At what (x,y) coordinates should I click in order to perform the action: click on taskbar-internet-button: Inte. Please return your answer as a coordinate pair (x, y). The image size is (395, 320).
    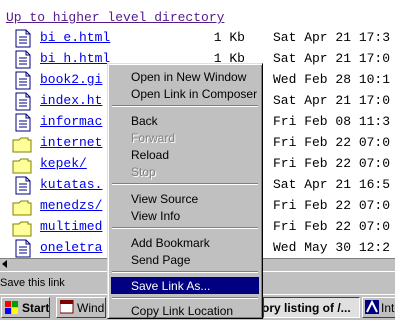
    Looking at the image, I should click on (378, 307).